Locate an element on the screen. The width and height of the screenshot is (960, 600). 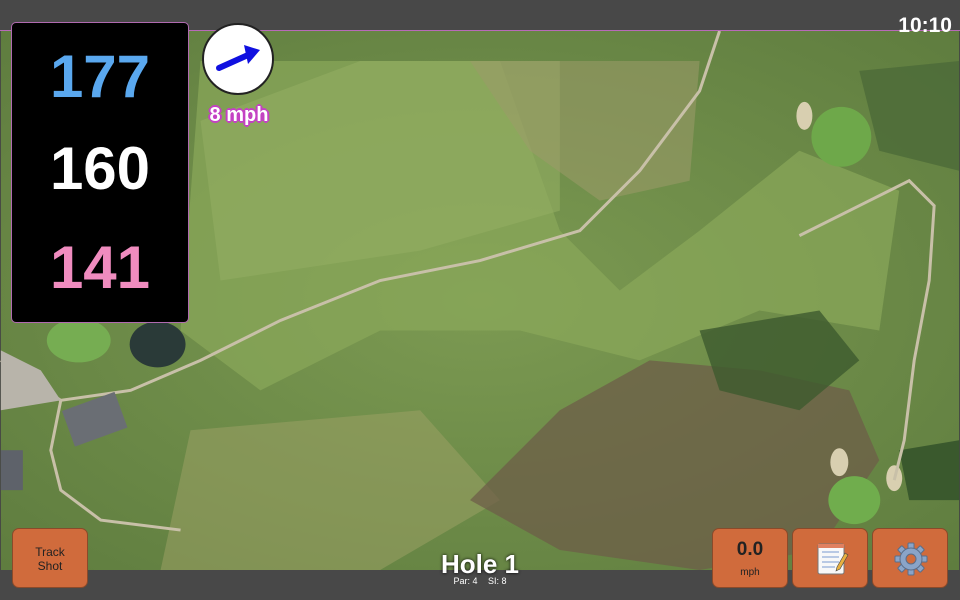
track-shot-label-line1: Track is located at coordinates (50, 552).